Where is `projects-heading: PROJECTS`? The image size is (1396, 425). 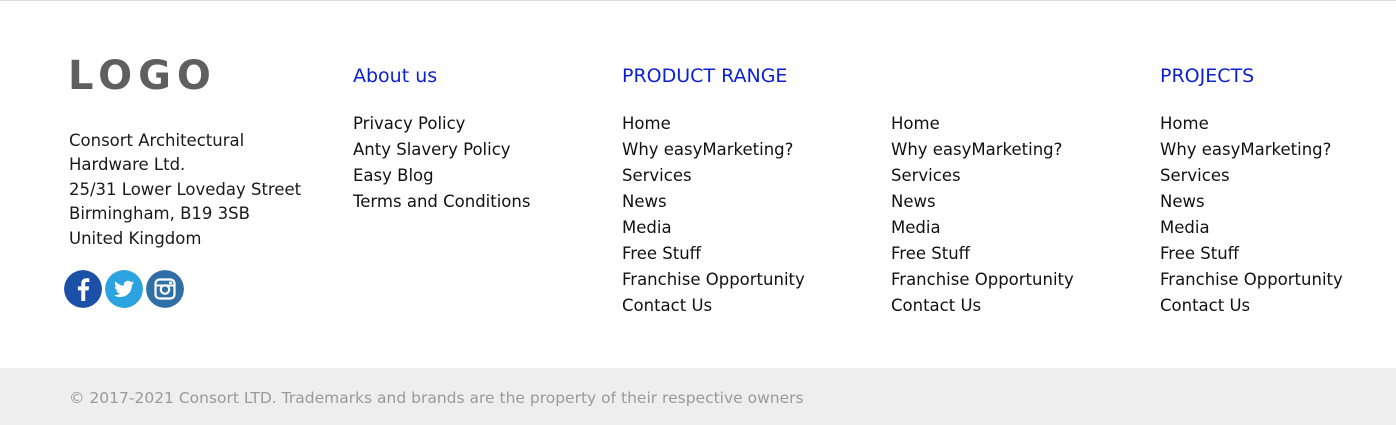
projects-heading: PROJECTS is located at coordinates (1207, 76).